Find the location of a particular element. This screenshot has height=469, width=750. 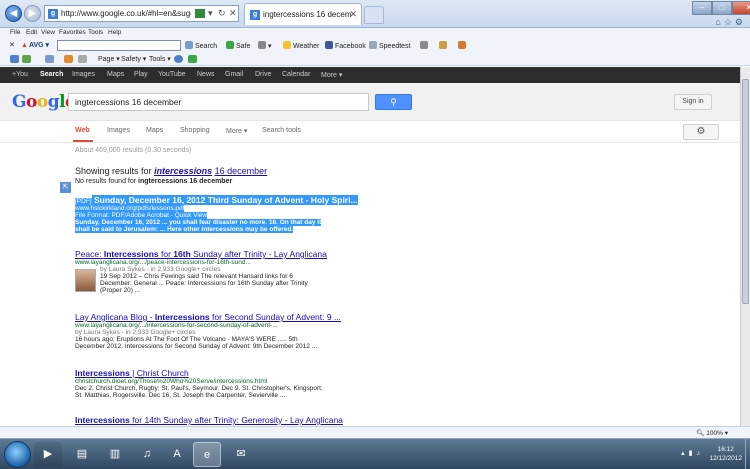

gear-icon: ⚙ is located at coordinates (740, 22).